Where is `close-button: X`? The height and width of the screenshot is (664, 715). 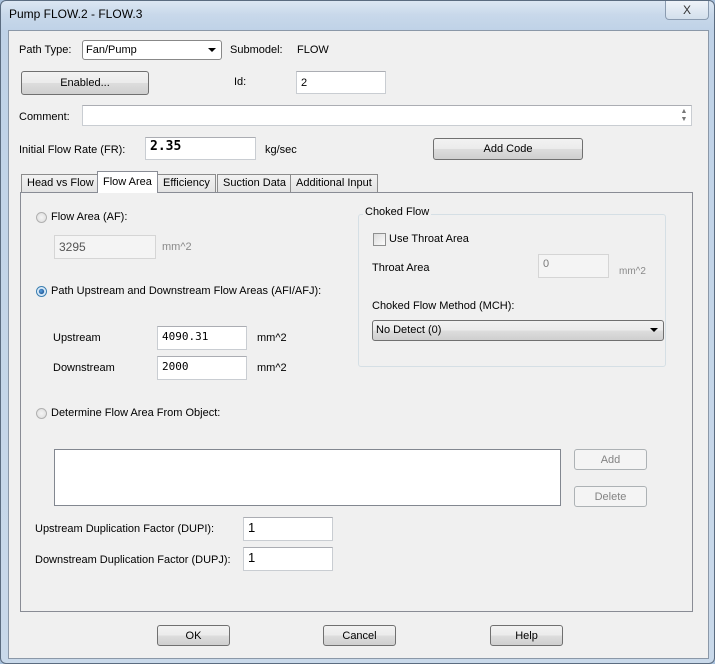
close-button: X is located at coordinates (687, 10).